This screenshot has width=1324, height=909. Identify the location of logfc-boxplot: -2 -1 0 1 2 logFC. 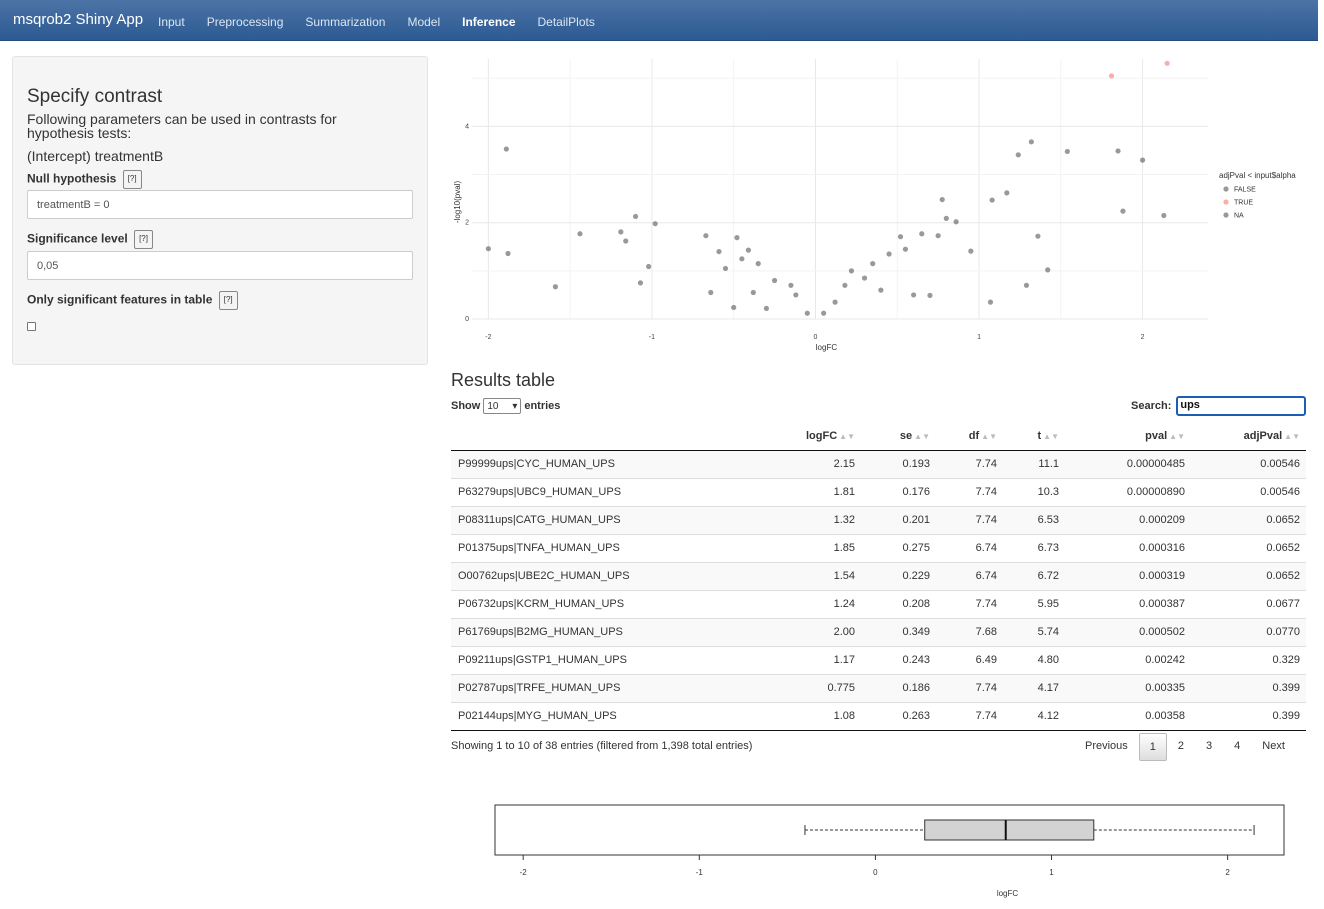
(889, 851).